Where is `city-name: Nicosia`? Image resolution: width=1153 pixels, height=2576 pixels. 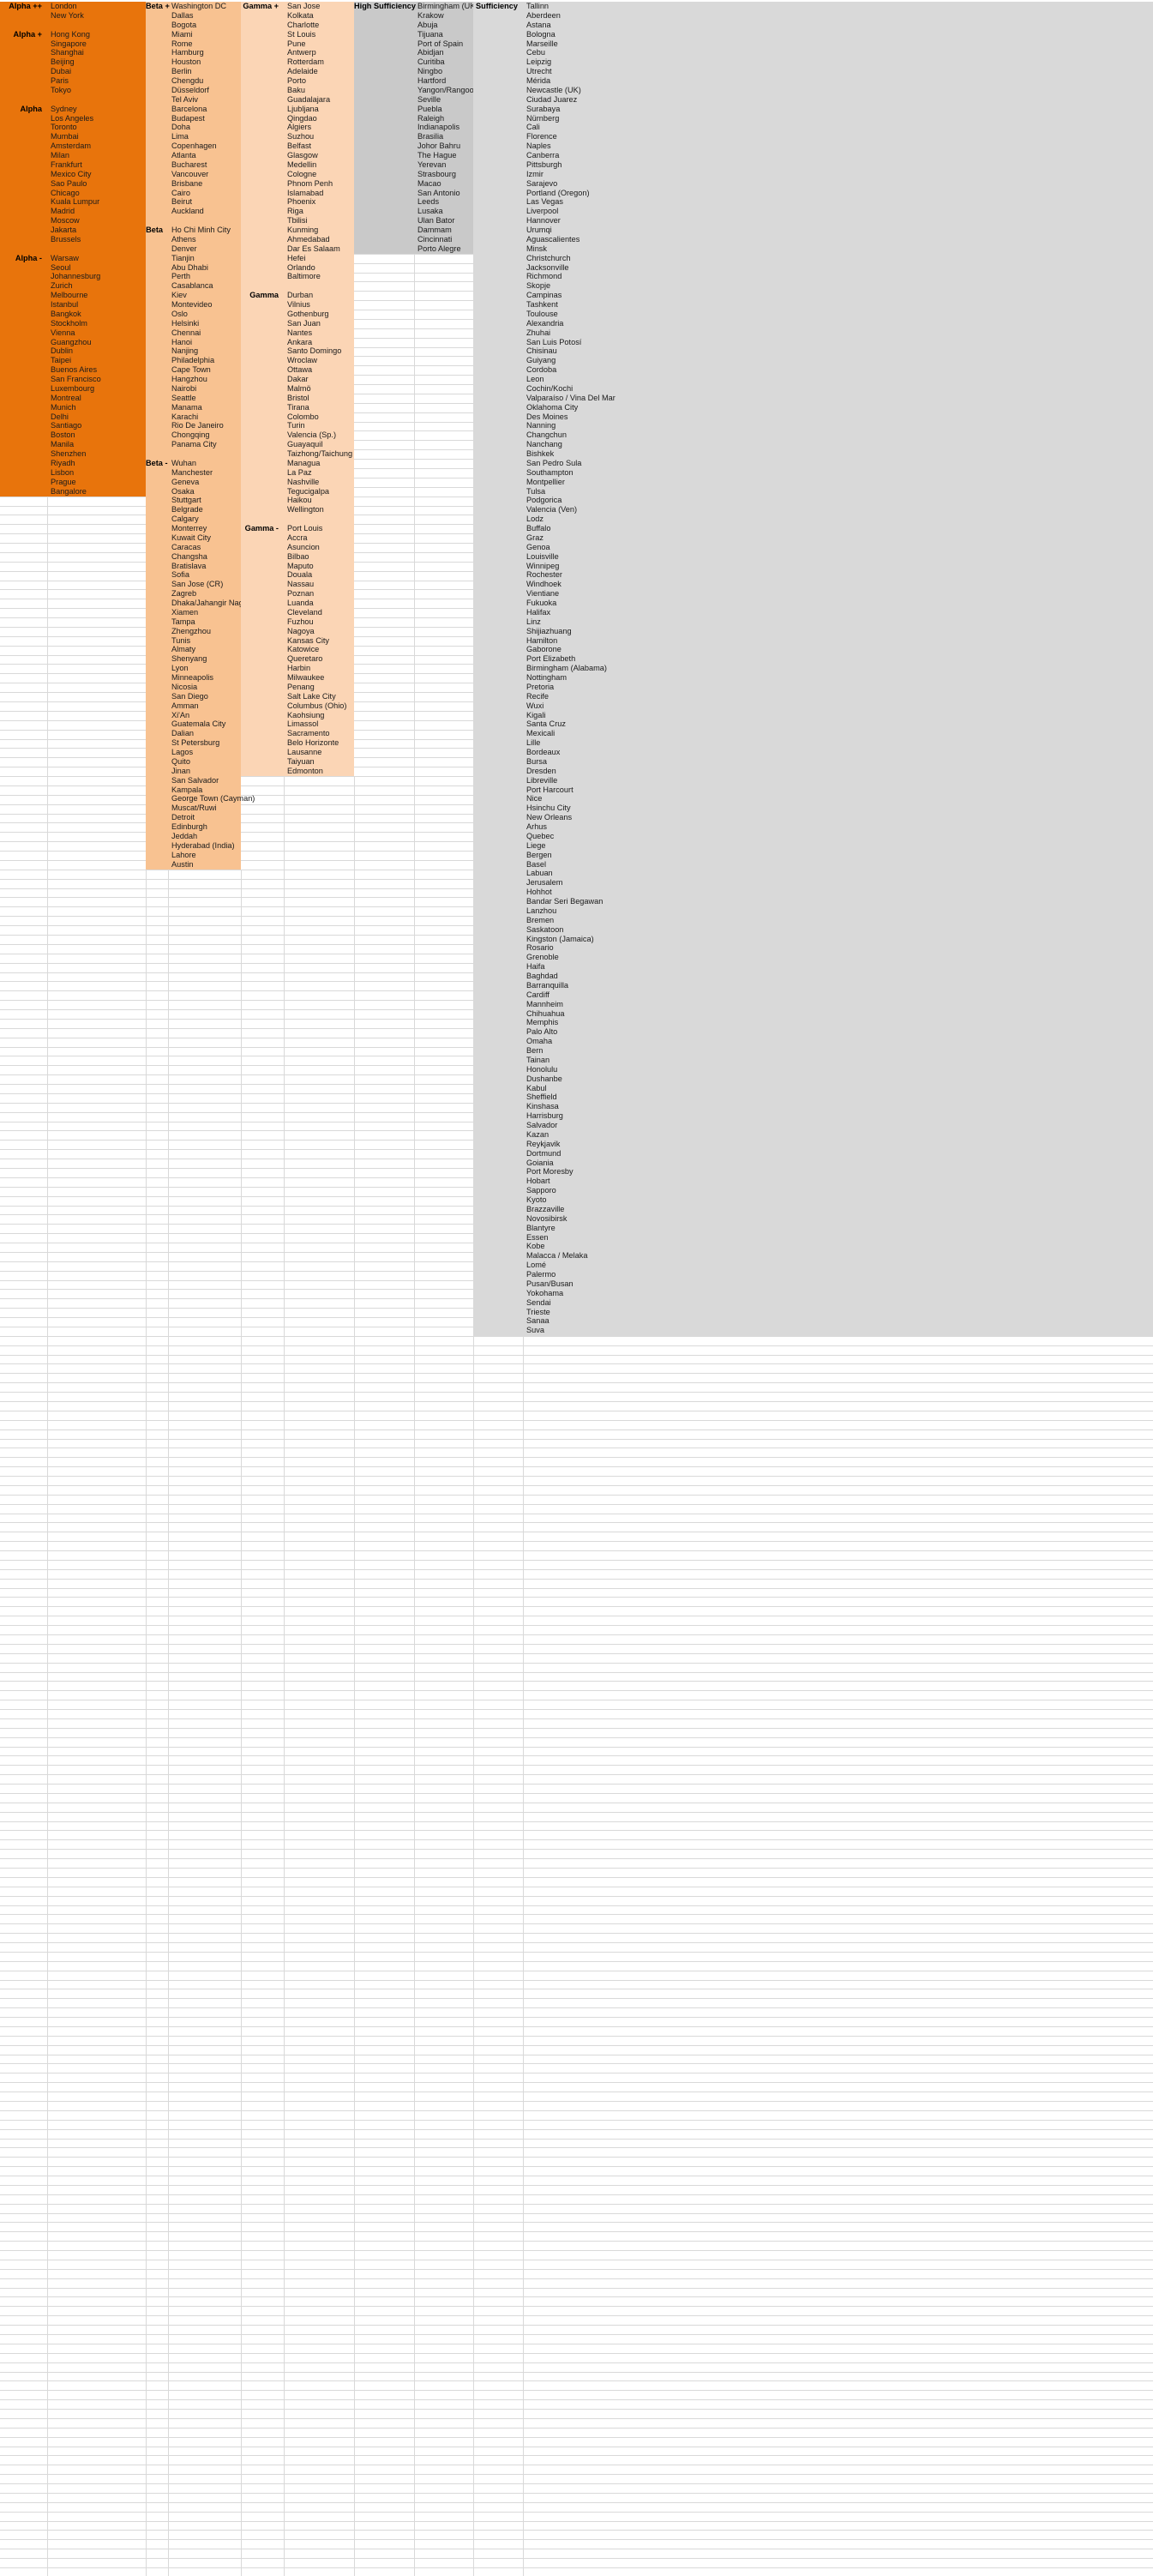 city-name: Nicosia is located at coordinates (184, 686).